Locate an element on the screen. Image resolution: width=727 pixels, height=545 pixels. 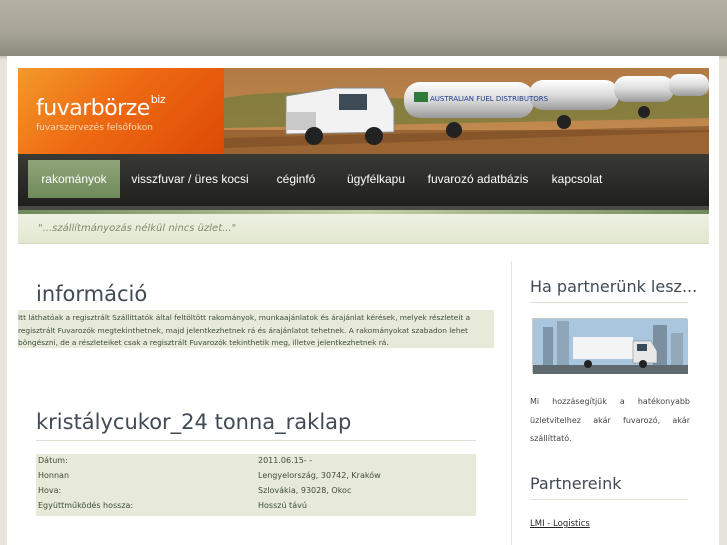
truck-city-photo is located at coordinates (610, 346).